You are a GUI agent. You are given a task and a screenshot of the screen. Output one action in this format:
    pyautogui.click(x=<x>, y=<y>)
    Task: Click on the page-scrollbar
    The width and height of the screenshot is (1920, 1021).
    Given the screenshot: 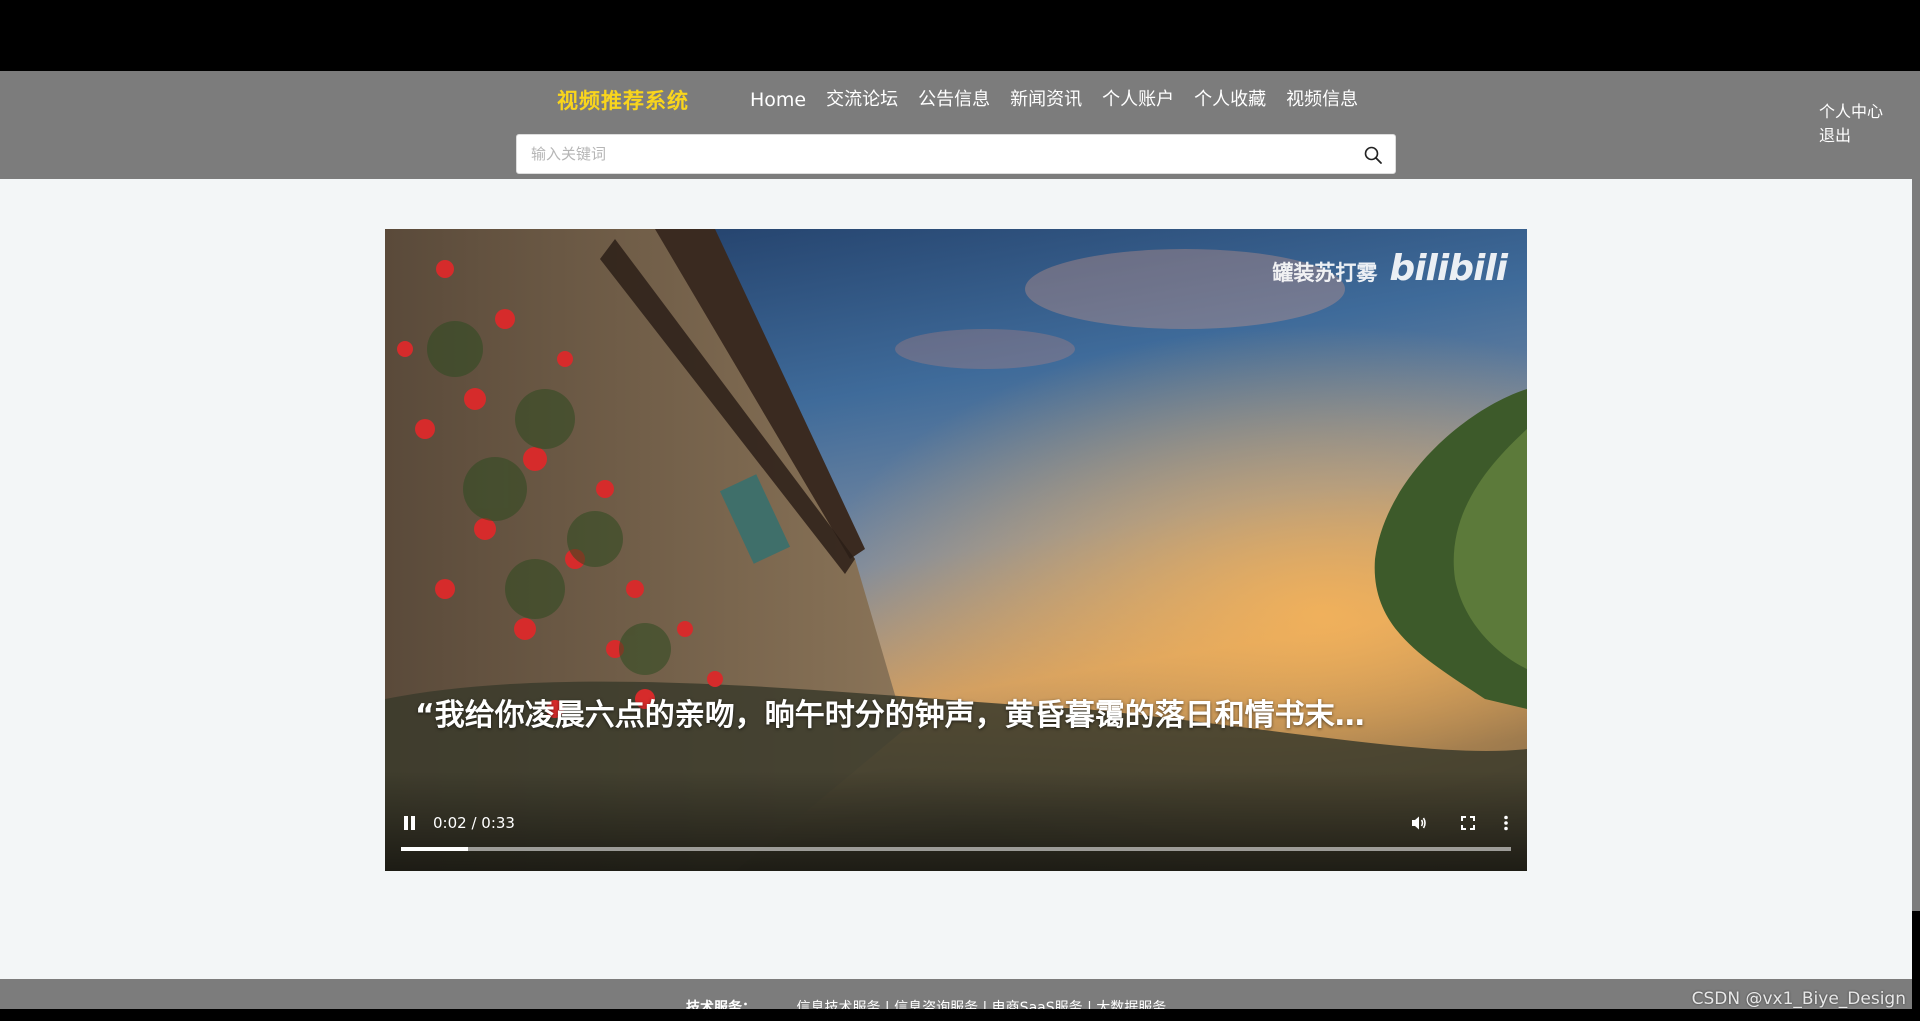 What is the action you would take?
    pyautogui.click(x=1916, y=545)
    